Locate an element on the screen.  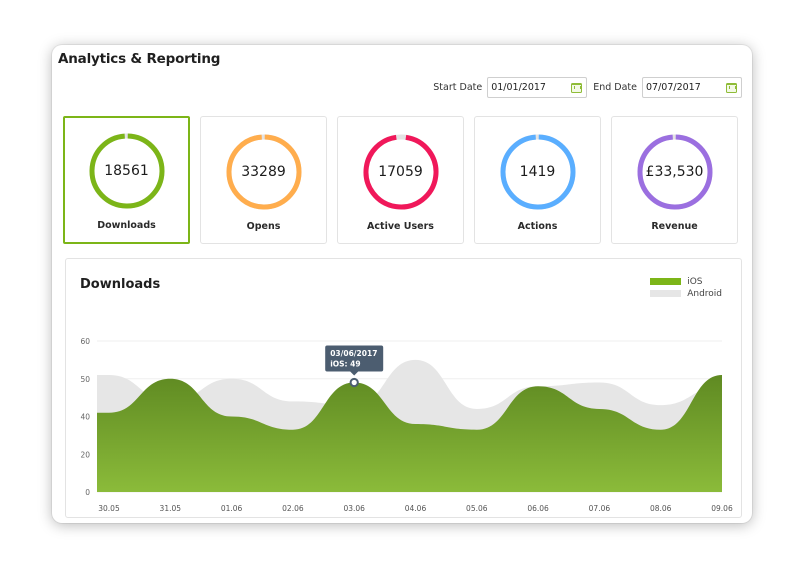
metric-card-downloads: 18561 Downloads is located at coordinates (126, 180).